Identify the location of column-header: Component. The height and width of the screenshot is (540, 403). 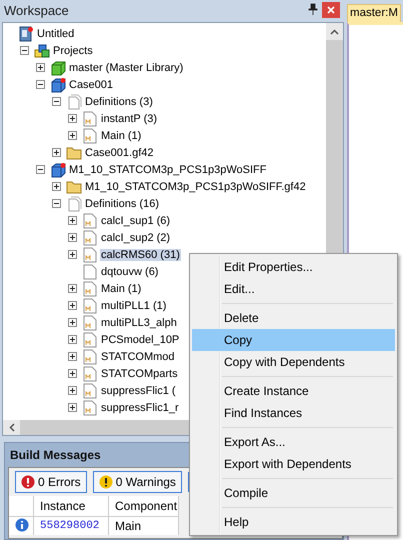
(143, 506).